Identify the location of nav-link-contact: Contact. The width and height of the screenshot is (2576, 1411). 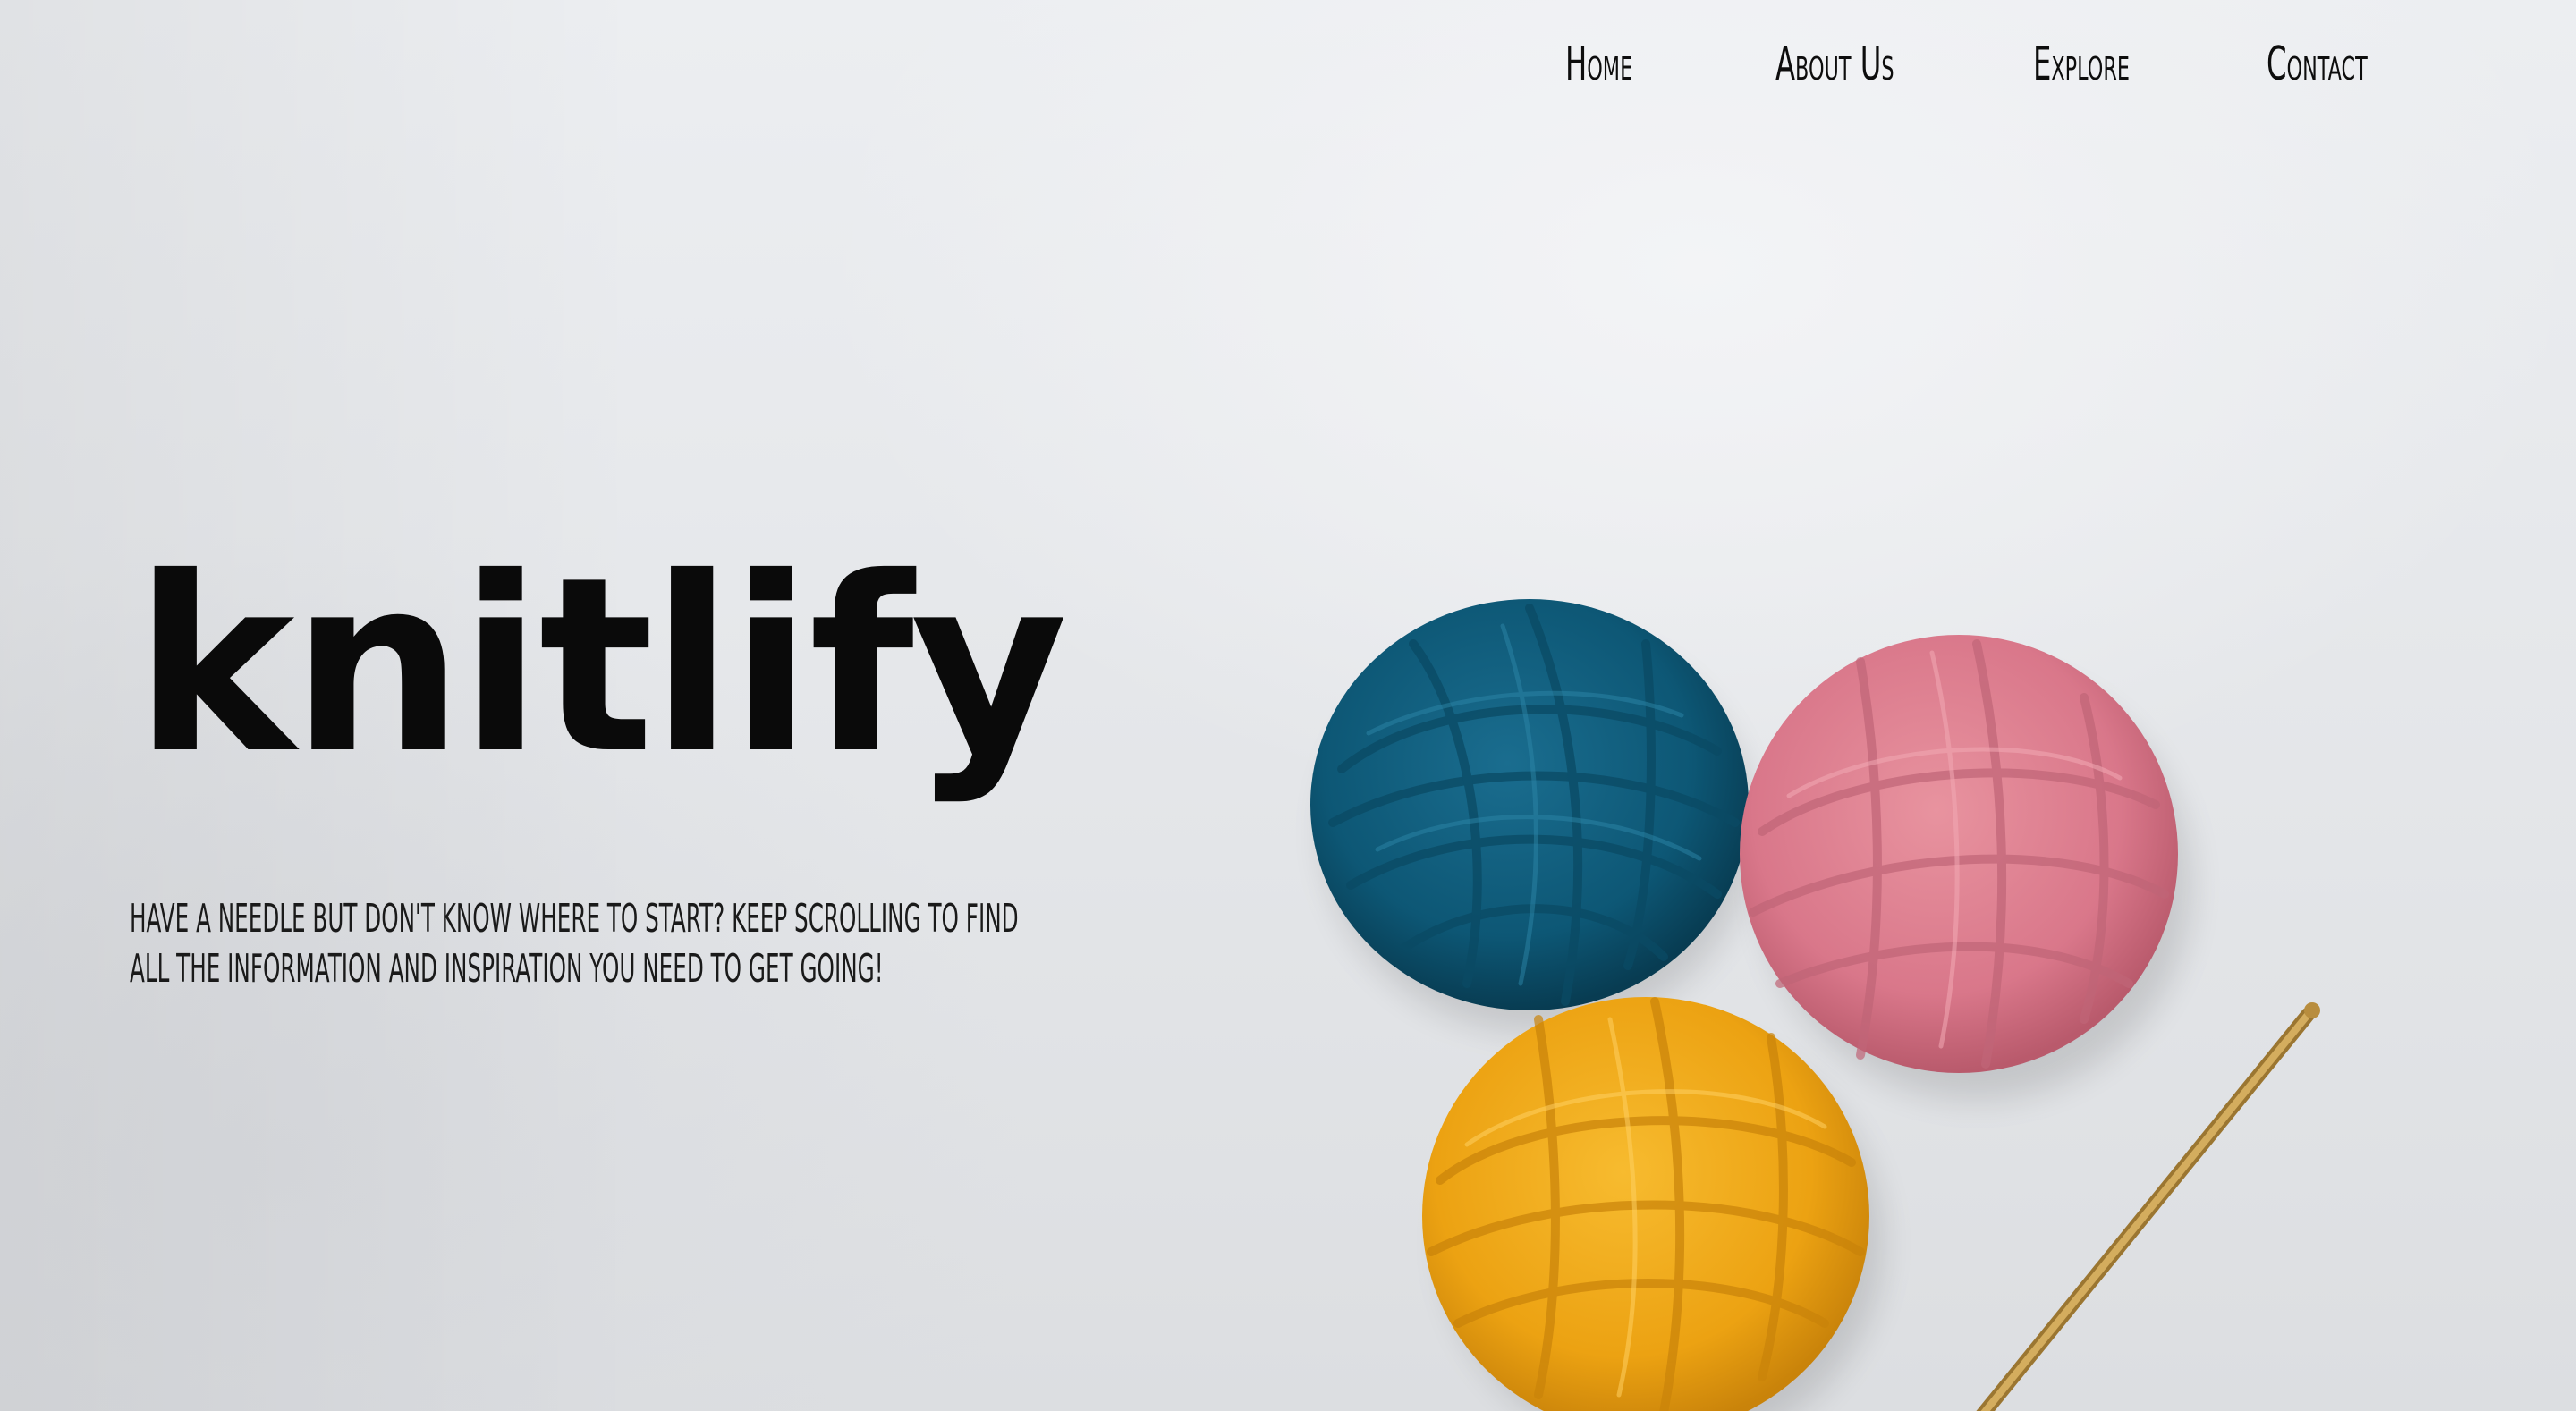
(2317, 64).